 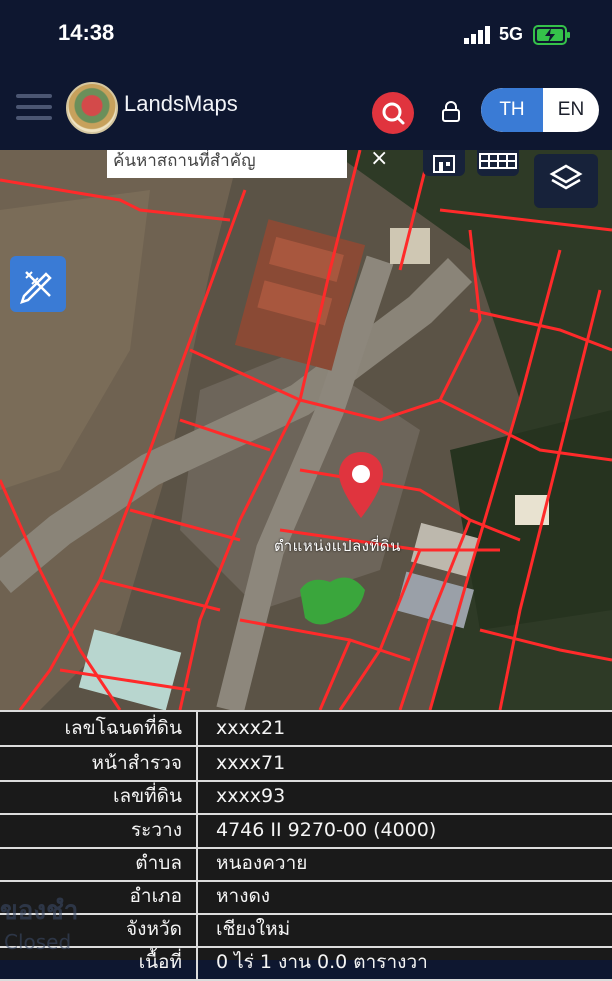 I want to click on location-pin-icon, so click(x=361, y=486).